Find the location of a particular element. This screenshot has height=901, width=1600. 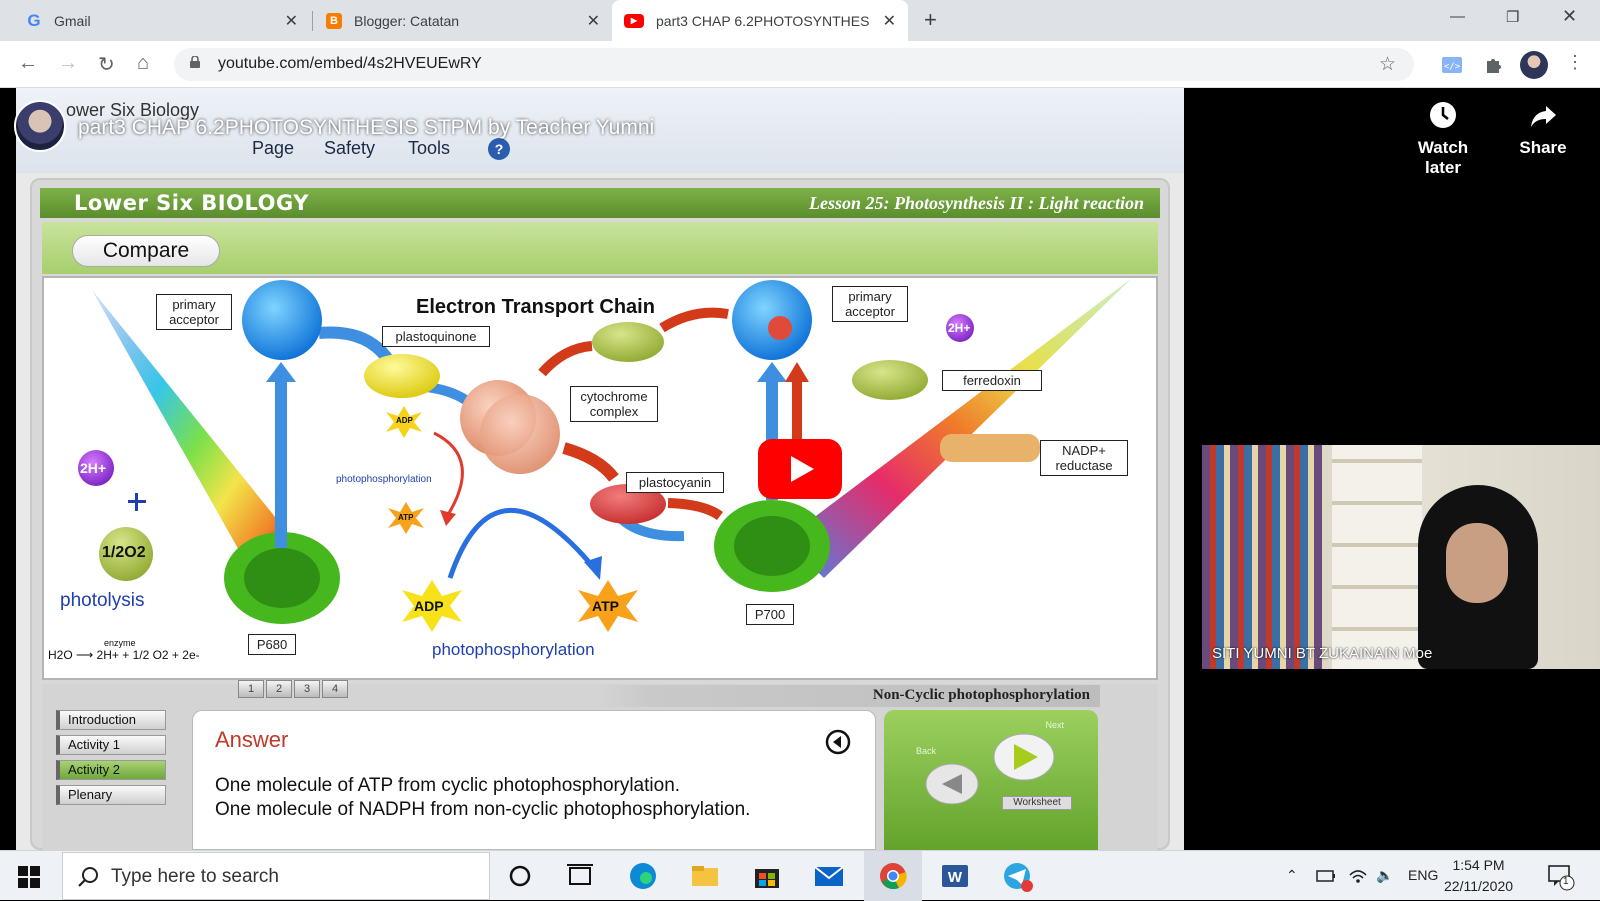

ie-menu-page: Page is located at coordinates (273, 148).